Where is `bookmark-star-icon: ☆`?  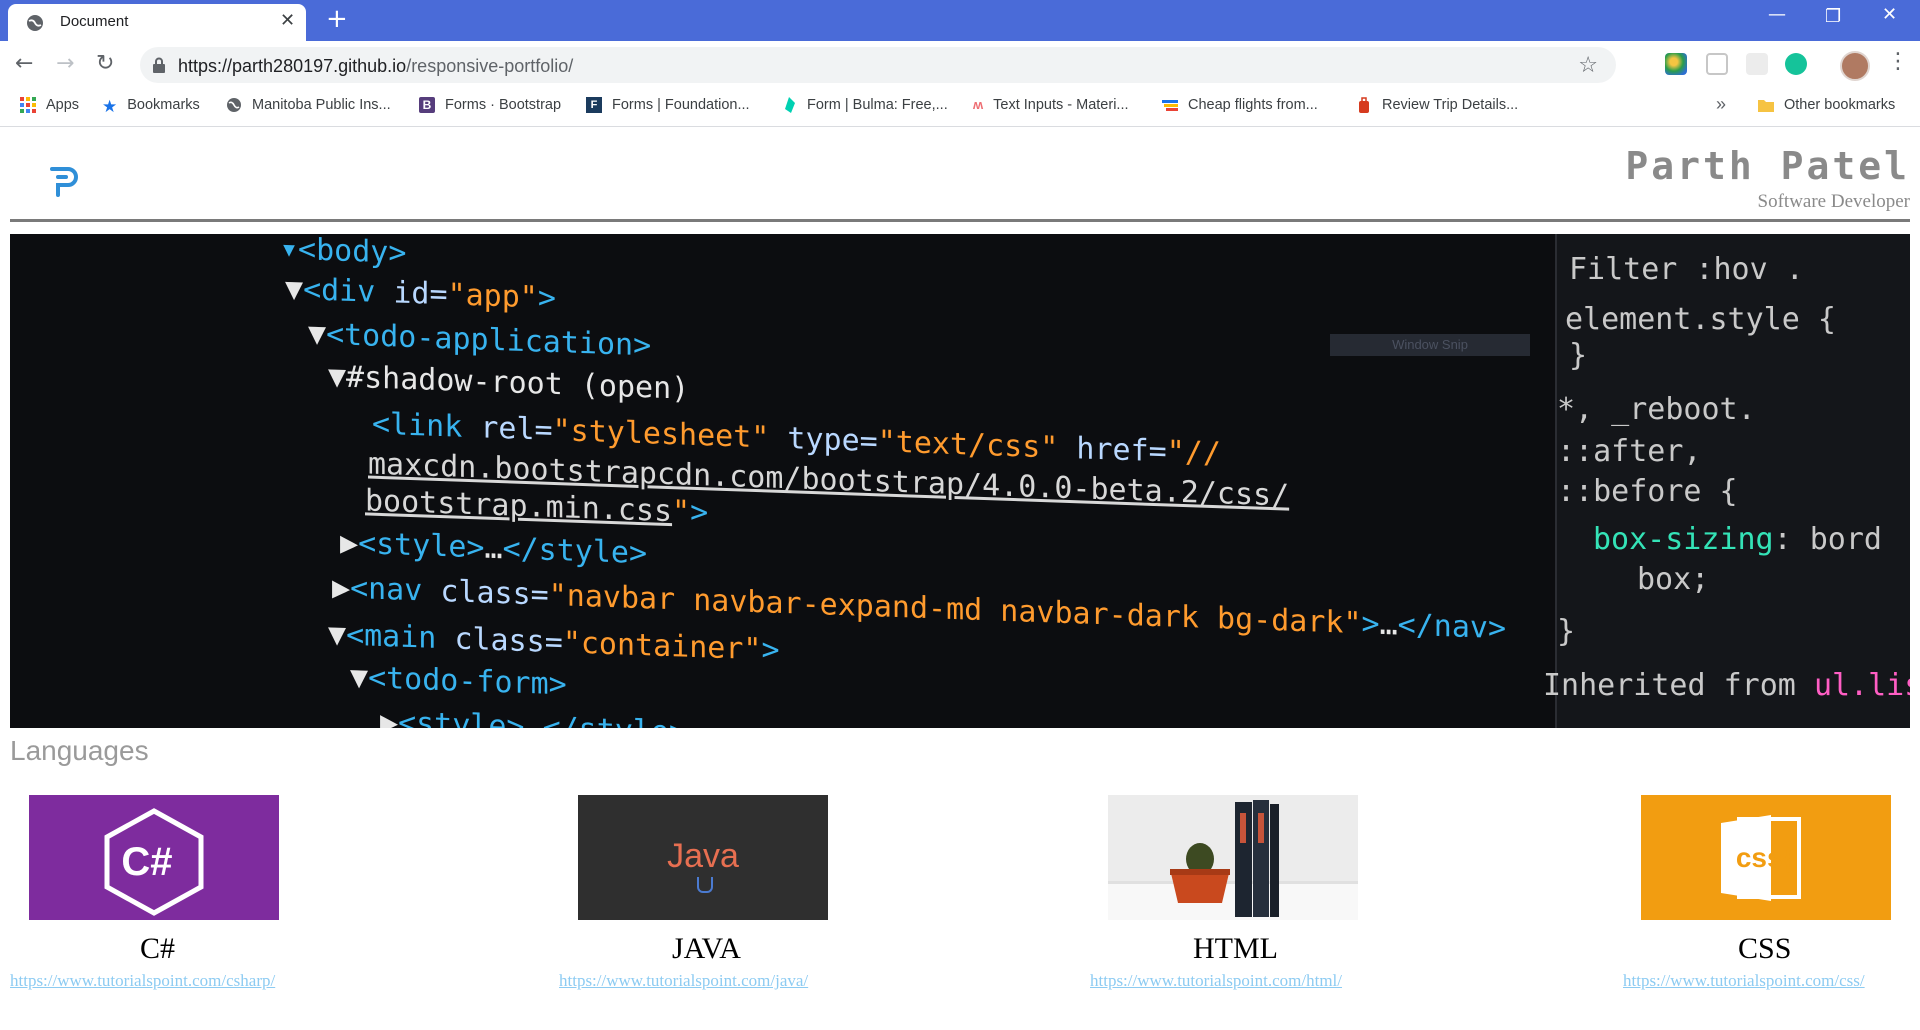 bookmark-star-icon: ☆ is located at coordinates (1588, 65).